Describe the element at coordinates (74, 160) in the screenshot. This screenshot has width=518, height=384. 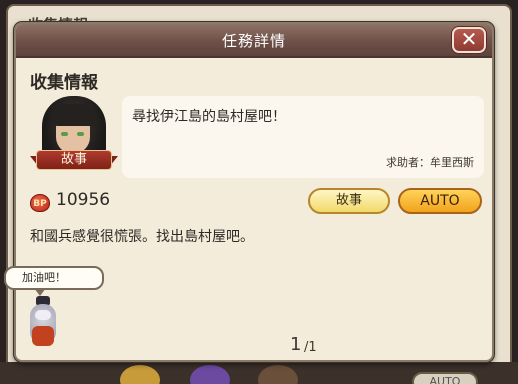
I see `story-ribbon: 故事` at that location.